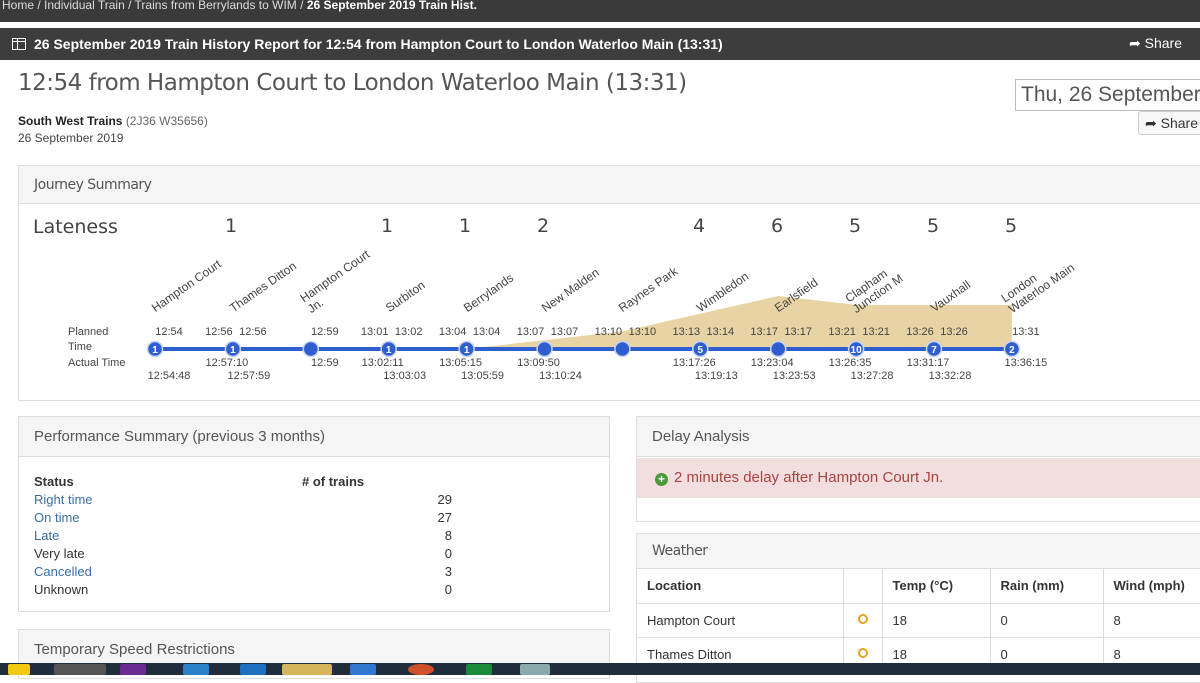 The width and height of the screenshot is (1200, 683). I want to click on actual-arrival: 13:17:26, so click(694, 363).